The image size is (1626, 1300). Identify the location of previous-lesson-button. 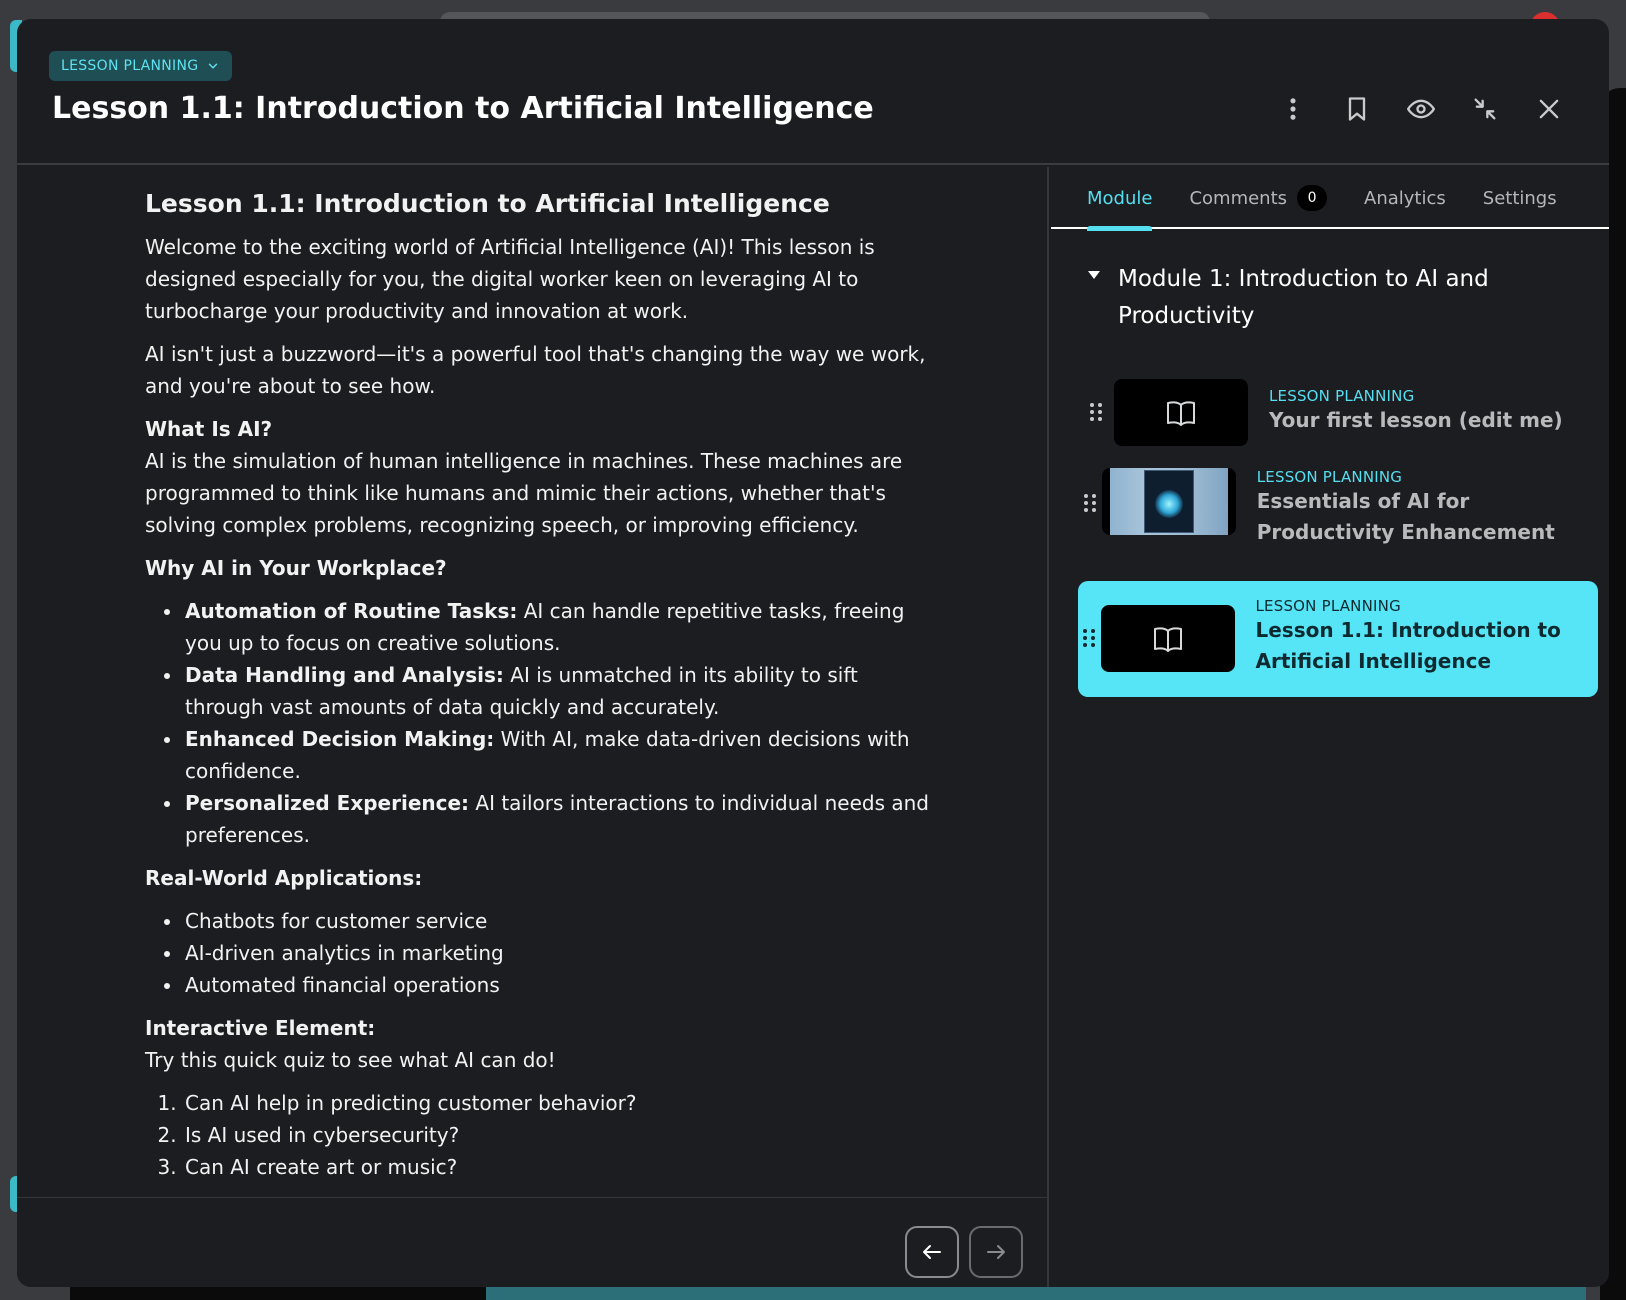
(932, 1252).